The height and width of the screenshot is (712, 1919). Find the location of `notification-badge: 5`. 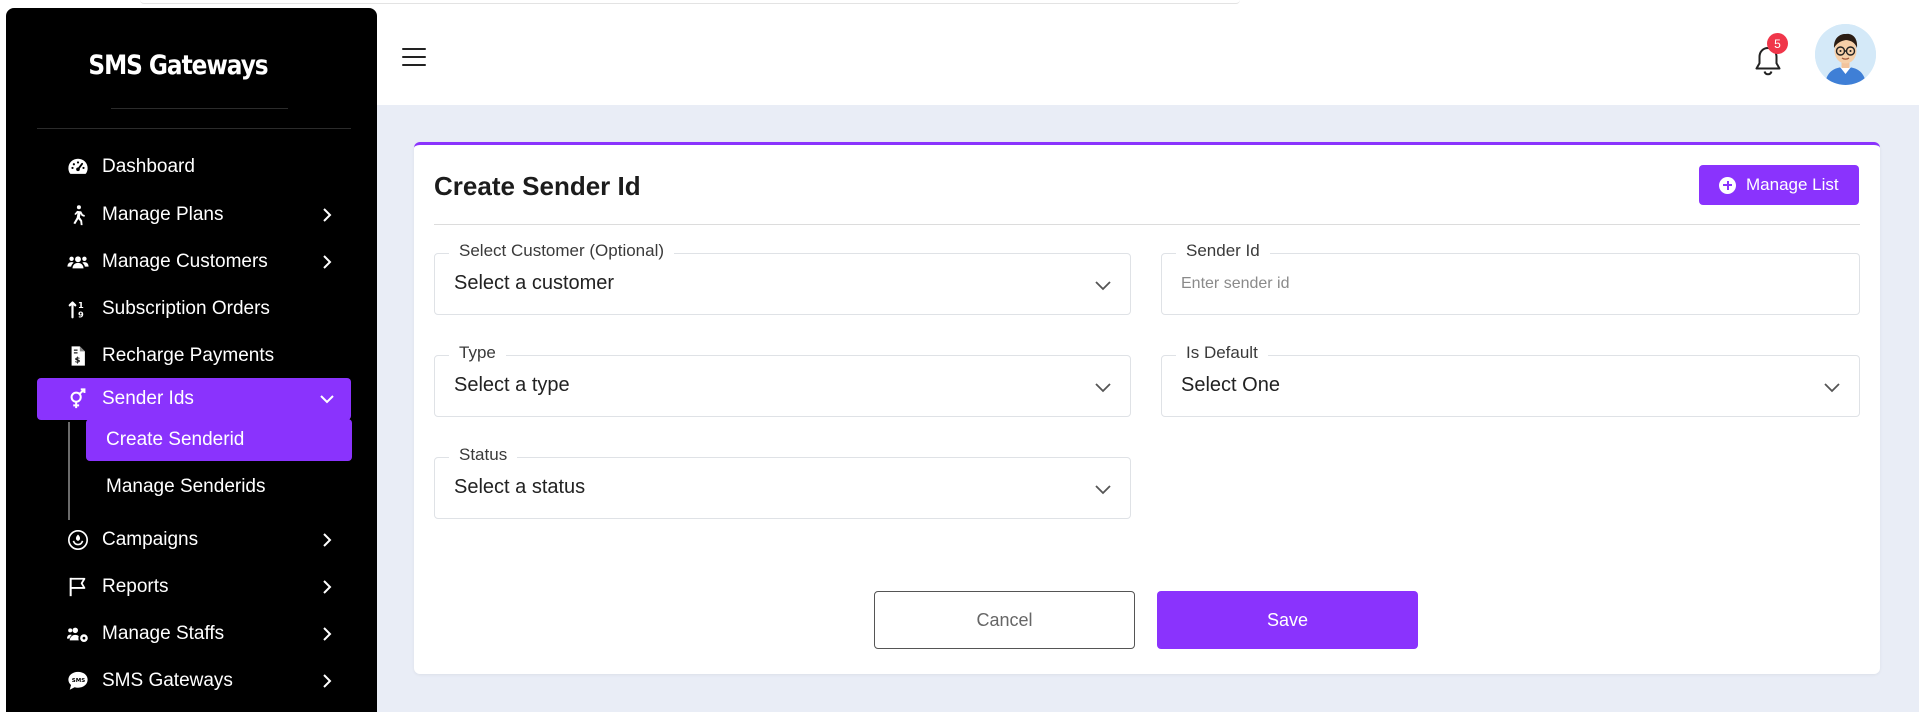

notification-badge: 5 is located at coordinates (1777, 43).